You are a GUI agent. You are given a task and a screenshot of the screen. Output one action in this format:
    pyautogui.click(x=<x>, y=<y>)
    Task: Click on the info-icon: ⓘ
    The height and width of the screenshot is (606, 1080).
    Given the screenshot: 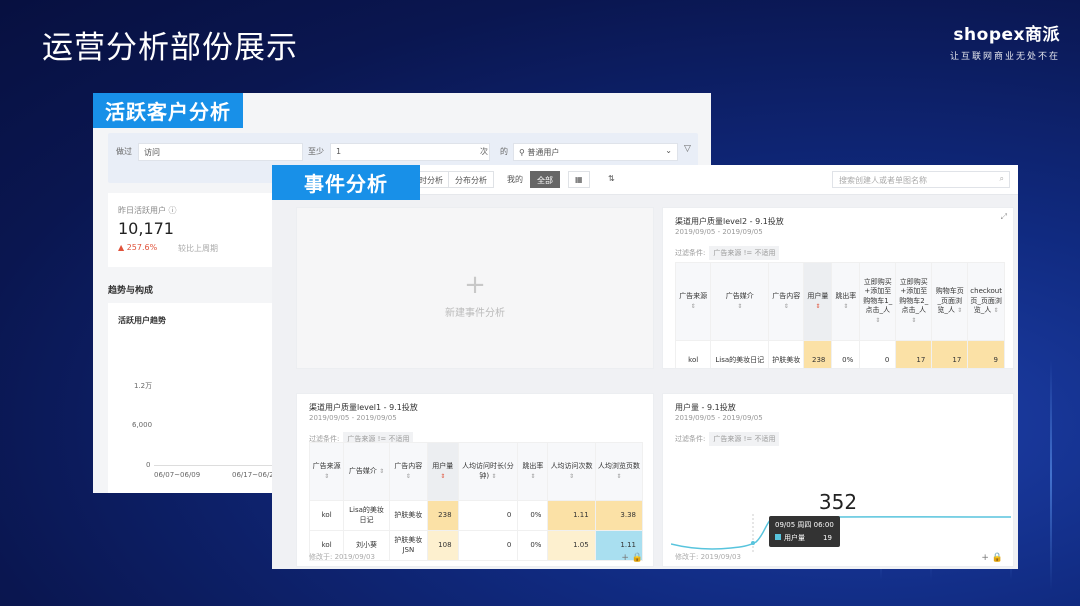 What is the action you would take?
    pyautogui.click(x=172, y=210)
    